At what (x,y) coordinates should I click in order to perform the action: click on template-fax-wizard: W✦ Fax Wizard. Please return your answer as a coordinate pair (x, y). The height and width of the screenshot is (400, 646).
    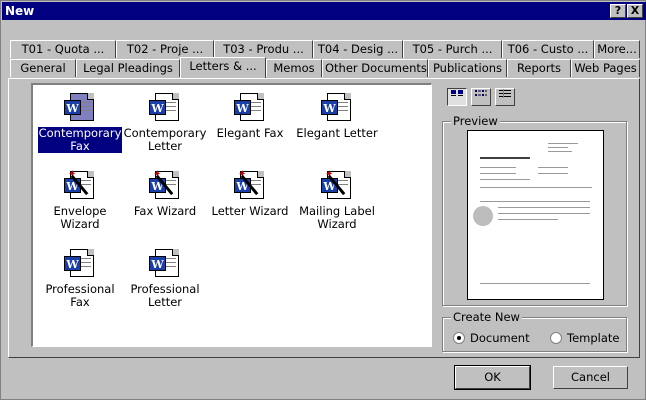
    Looking at the image, I should click on (165, 193).